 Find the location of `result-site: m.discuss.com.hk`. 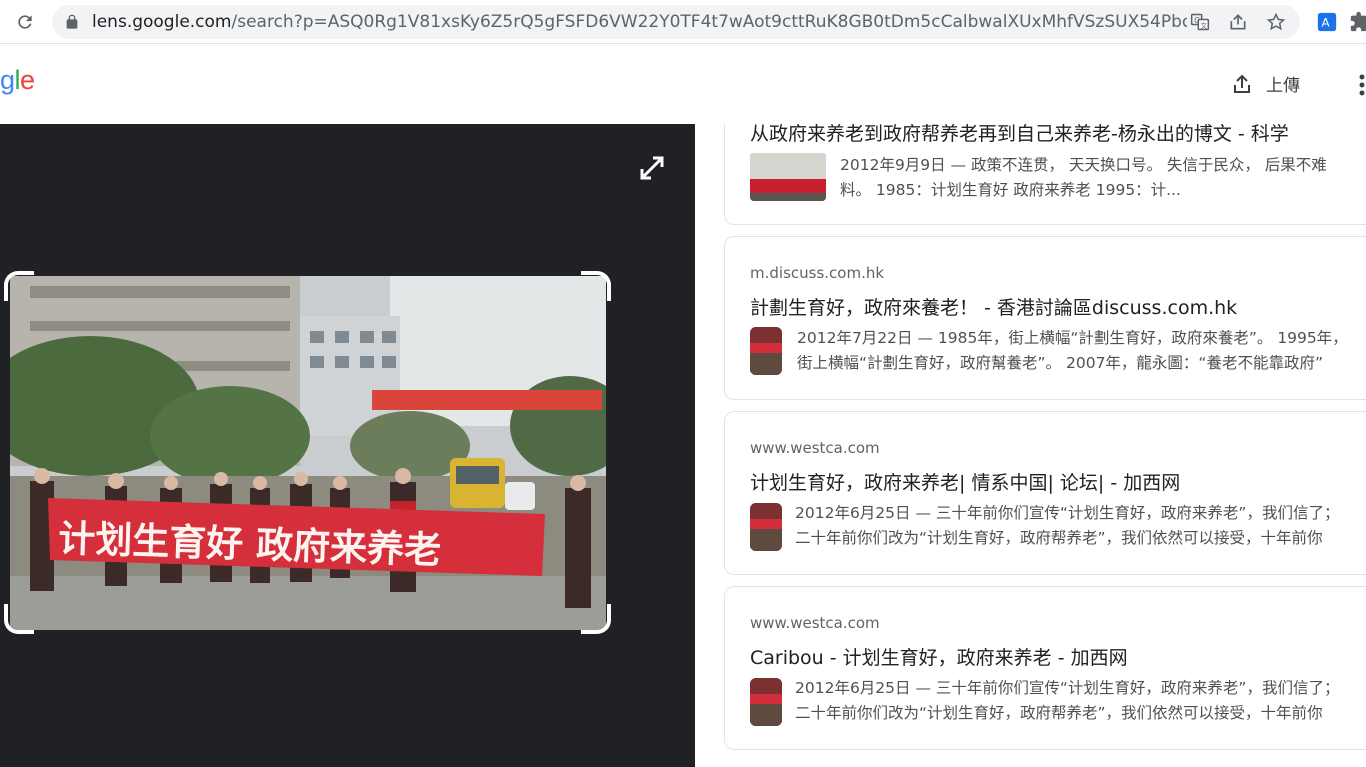

result-site: m.discuss.com.hk is located at coordinates (817, 273).